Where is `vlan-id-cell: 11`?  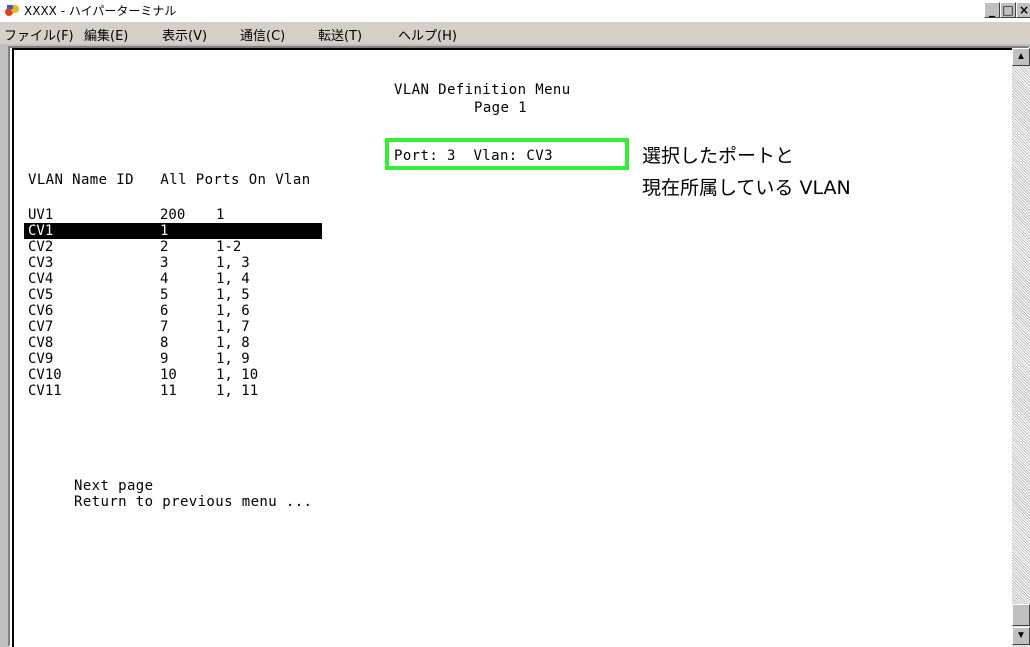
vlan-id-cell: 11 is located at coordinates (168, 391).